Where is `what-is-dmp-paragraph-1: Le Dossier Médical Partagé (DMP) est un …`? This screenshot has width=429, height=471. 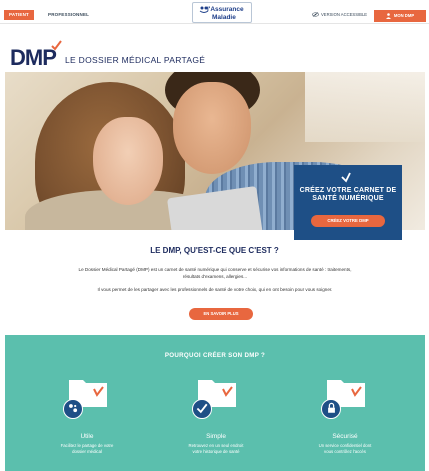 what-is-dmp-paragraph-1: Le Dossier Médical Partagé (DMP) est un … is located at coordinates (215, 273).